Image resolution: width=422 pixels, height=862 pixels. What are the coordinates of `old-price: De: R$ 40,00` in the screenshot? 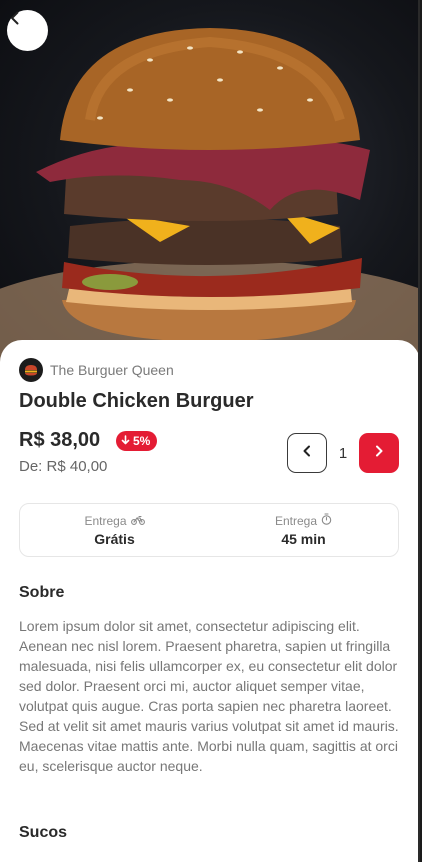 It's located at (63, 466).